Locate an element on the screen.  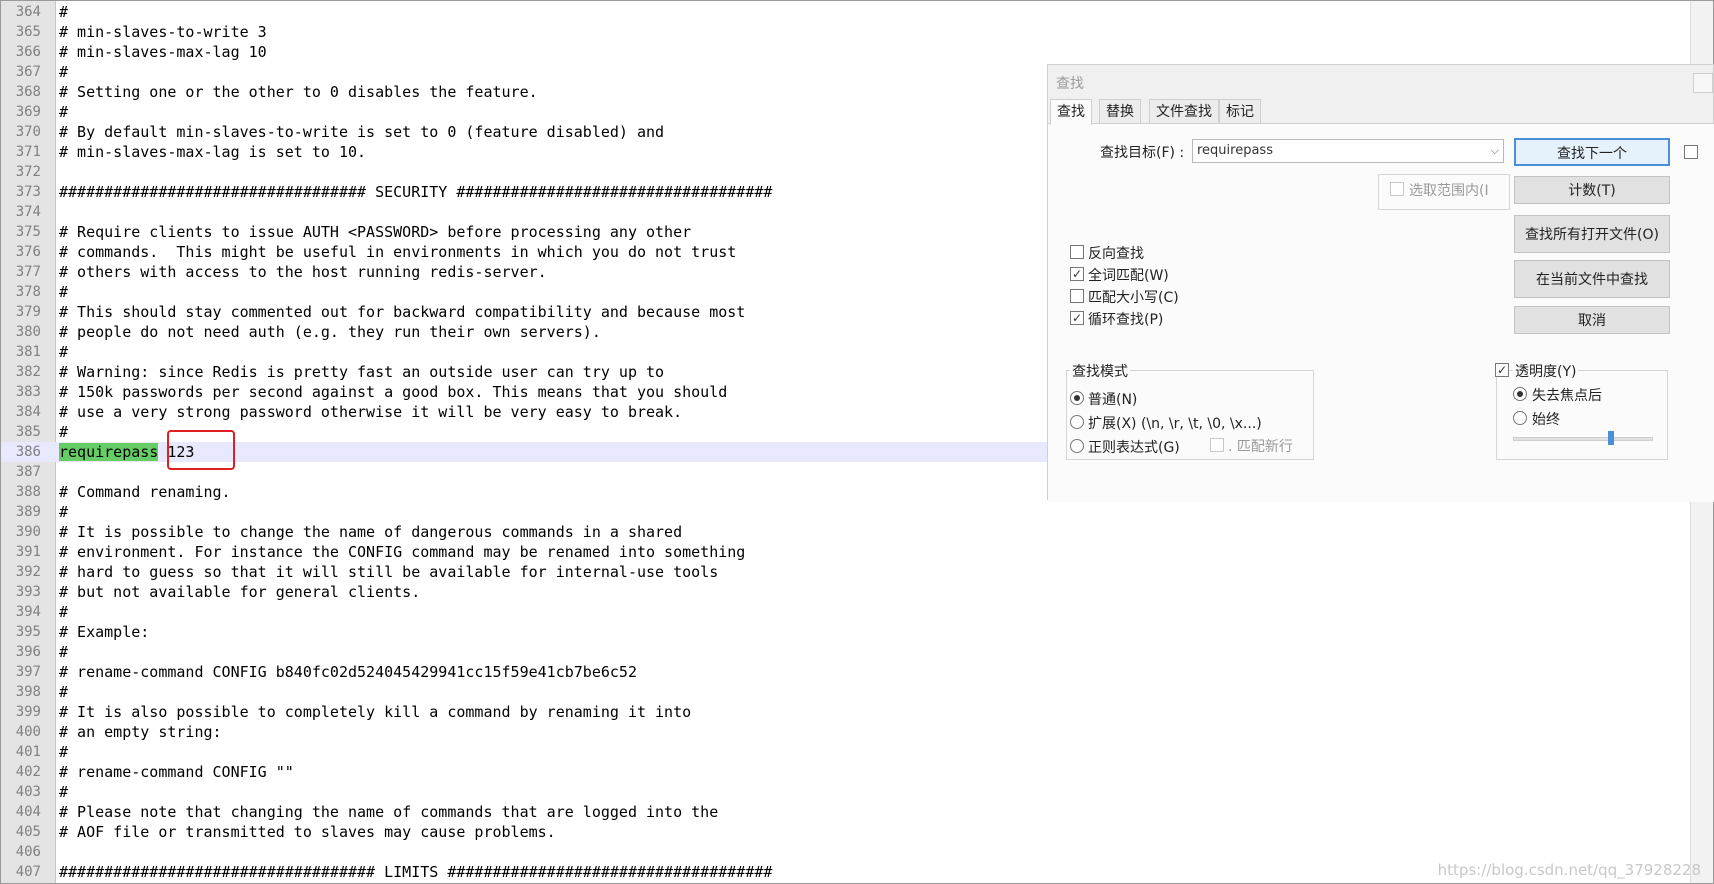
editor-line: 401 # is located at coordinates (846, 752).